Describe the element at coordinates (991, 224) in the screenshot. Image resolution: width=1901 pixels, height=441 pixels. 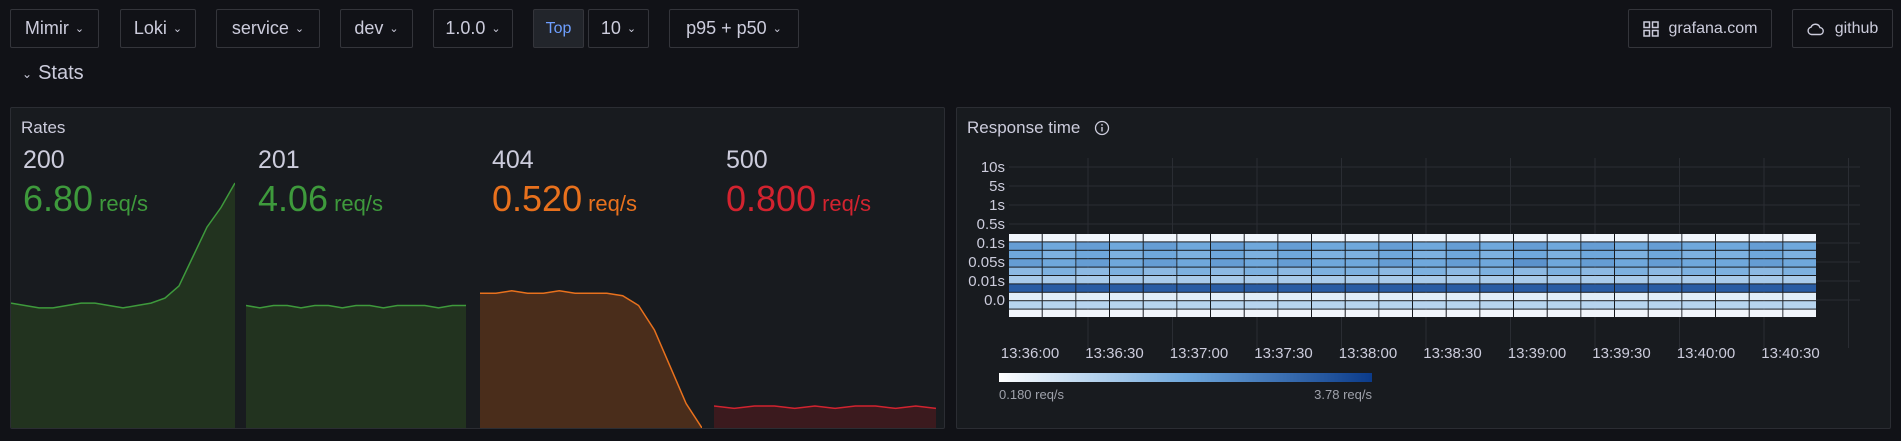
I see `y-tick-label: 0.5s` at that location.